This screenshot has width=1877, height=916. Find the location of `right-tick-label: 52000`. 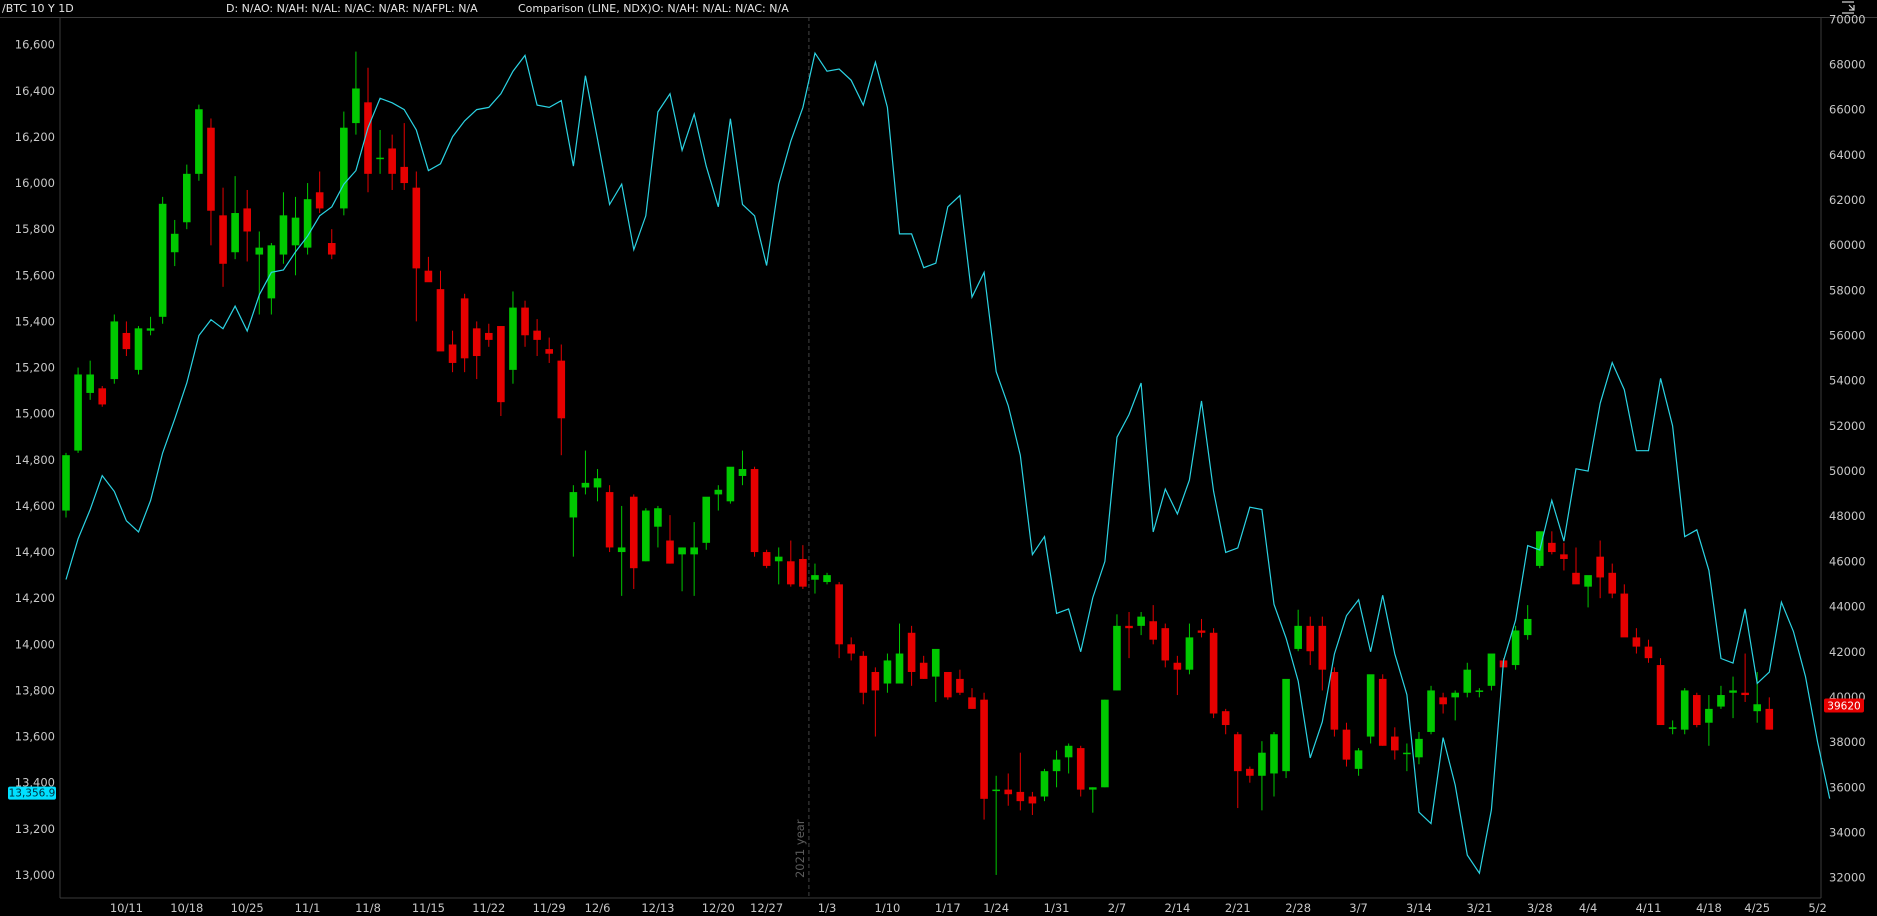

right-tick-label: 52000 is located at coordinates (1847, 426).